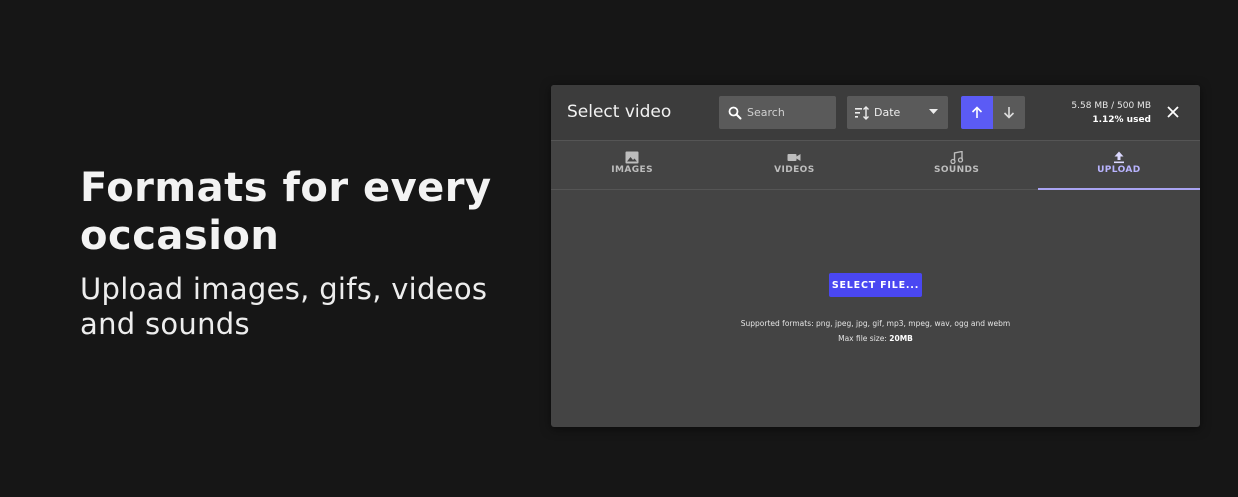  What do you see at coordinates (933, 111) in the screenshot?
I see `caret-down-icon` at bounding box center [933, 111].